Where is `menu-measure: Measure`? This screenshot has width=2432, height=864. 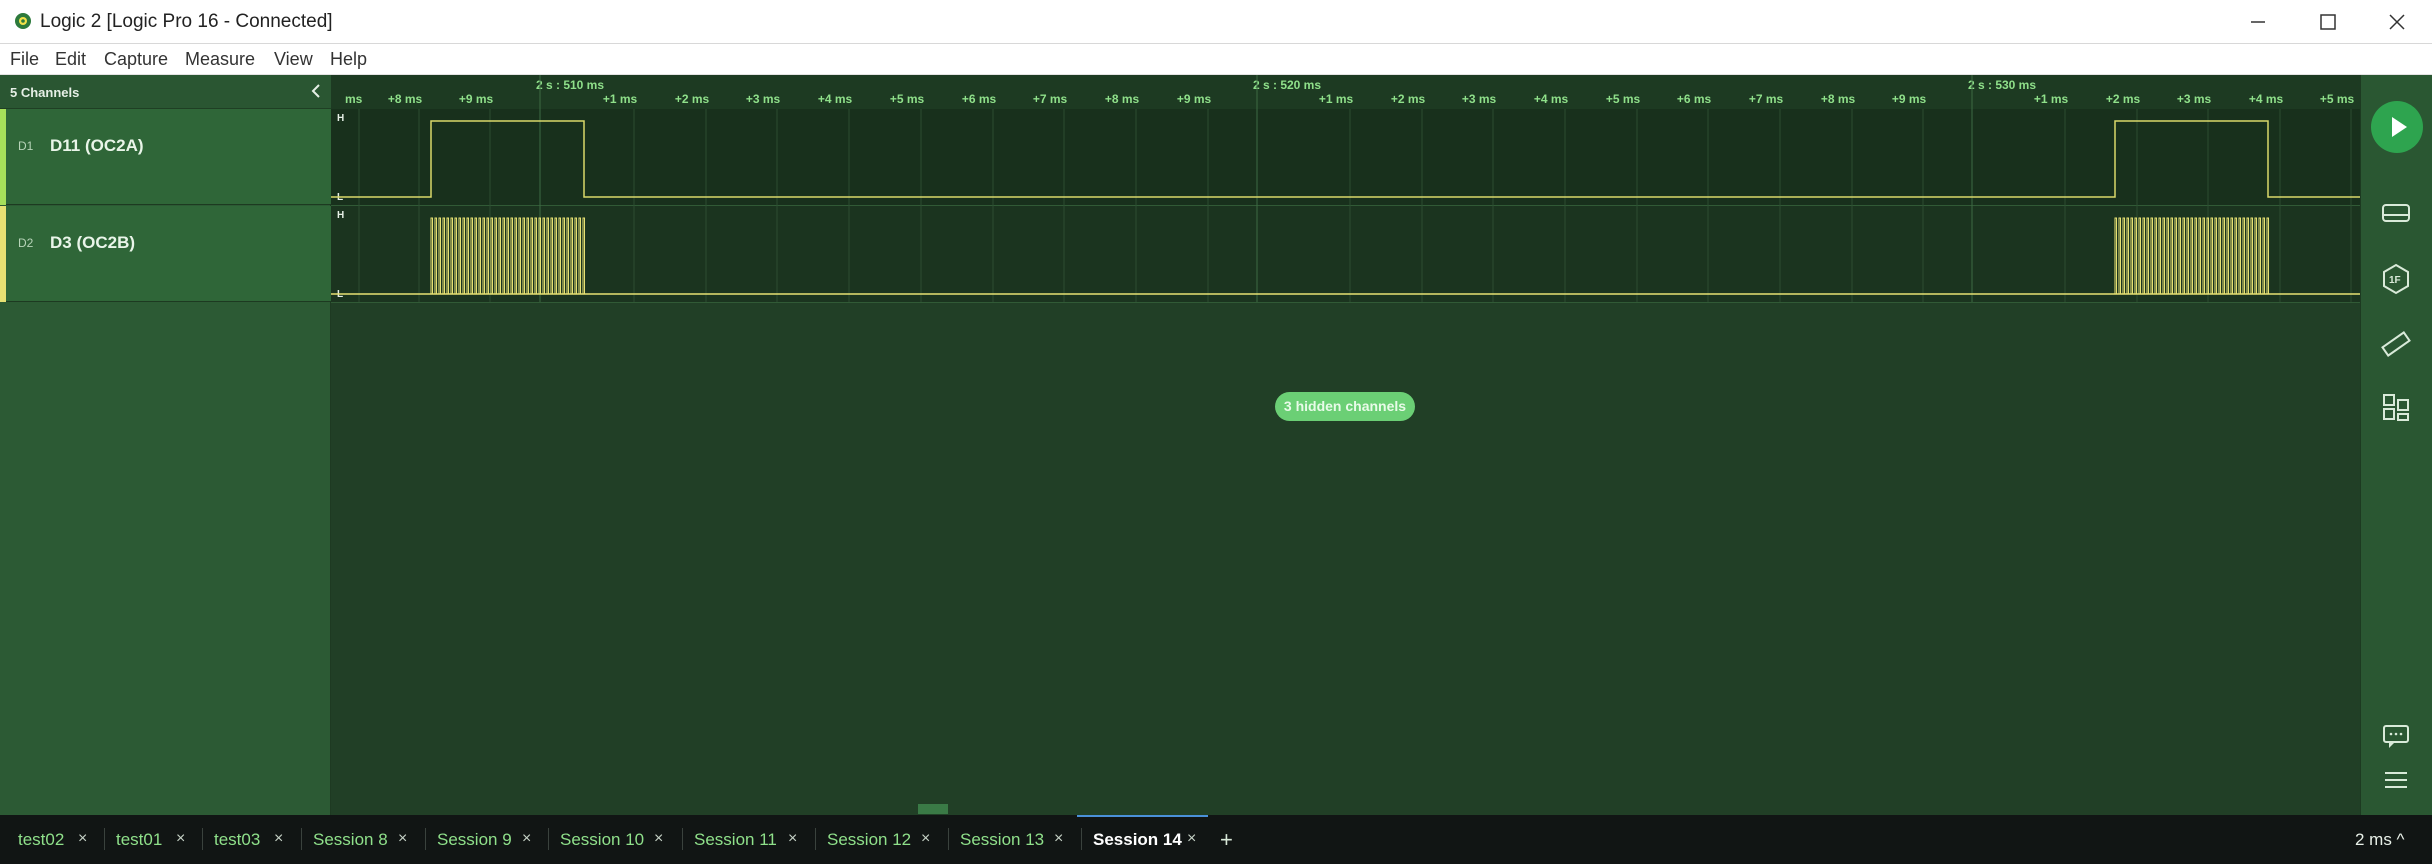
menu-measure: Measure is located at coordinates (220, 59).